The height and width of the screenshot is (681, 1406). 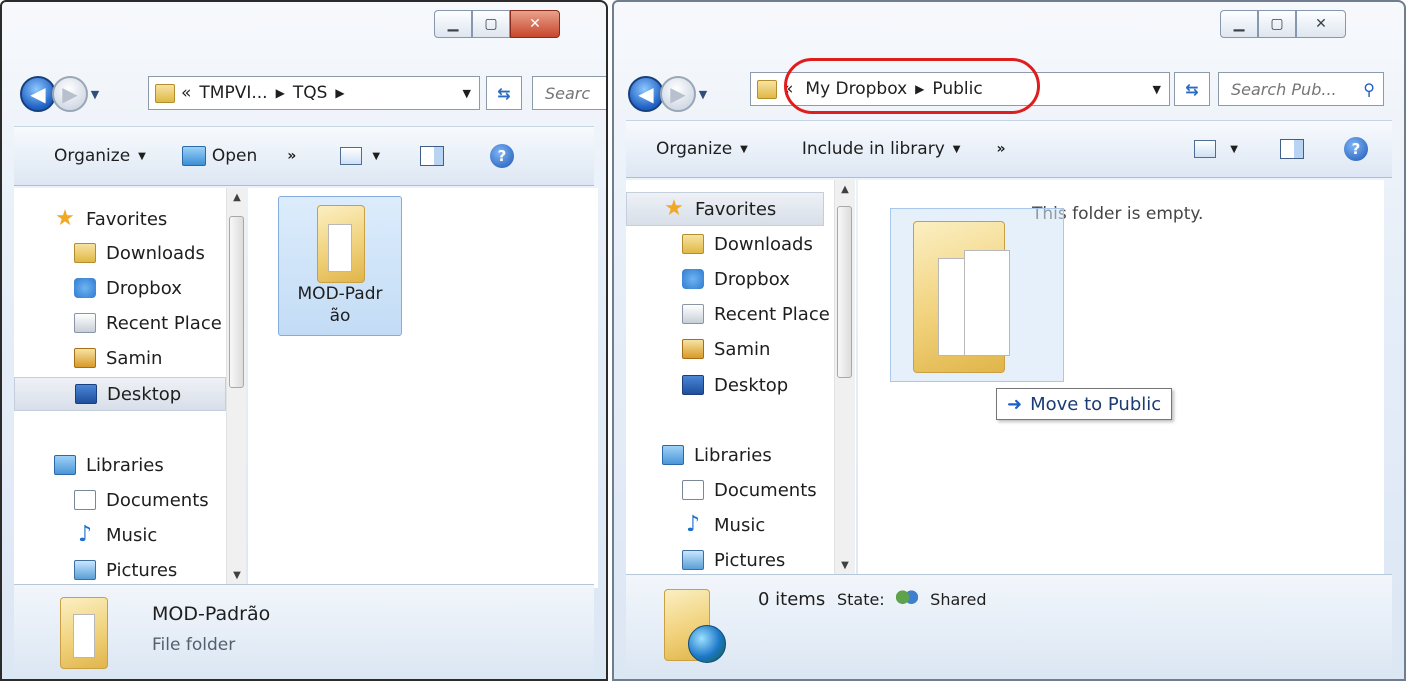 I want to click on refresh-icon: ⇆, so click(x=504, y=93).